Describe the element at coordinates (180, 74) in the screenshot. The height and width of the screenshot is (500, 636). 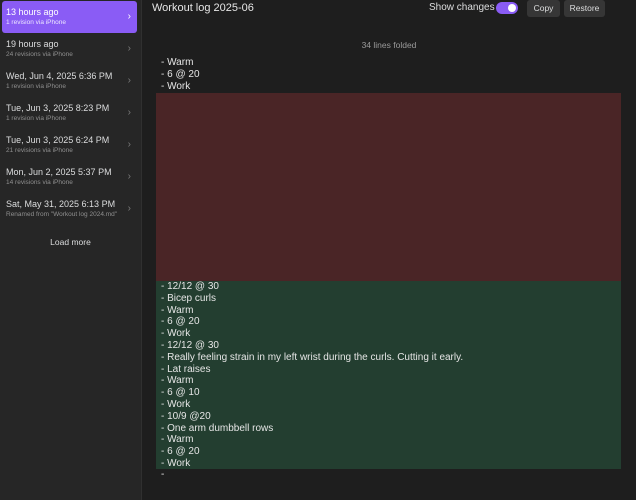
I see `context-line: - 6 @ 20` at that location.